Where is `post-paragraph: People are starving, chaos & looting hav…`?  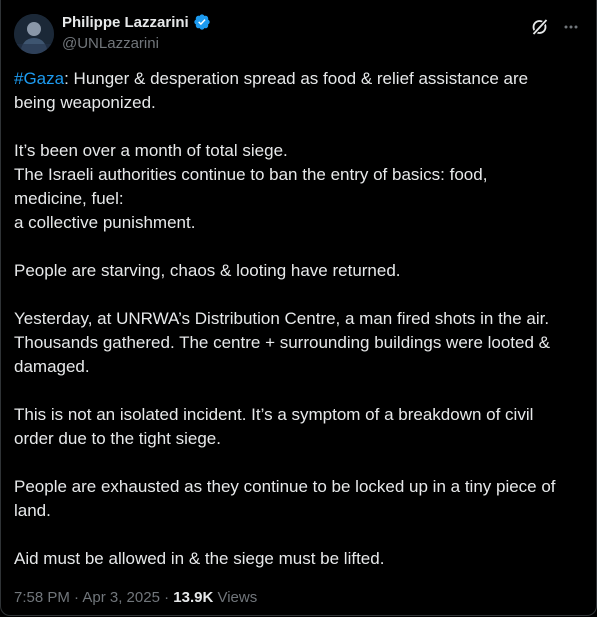
post-paragraph: People are starving, chaos & looting hav… is located at coordinates (299, 271).